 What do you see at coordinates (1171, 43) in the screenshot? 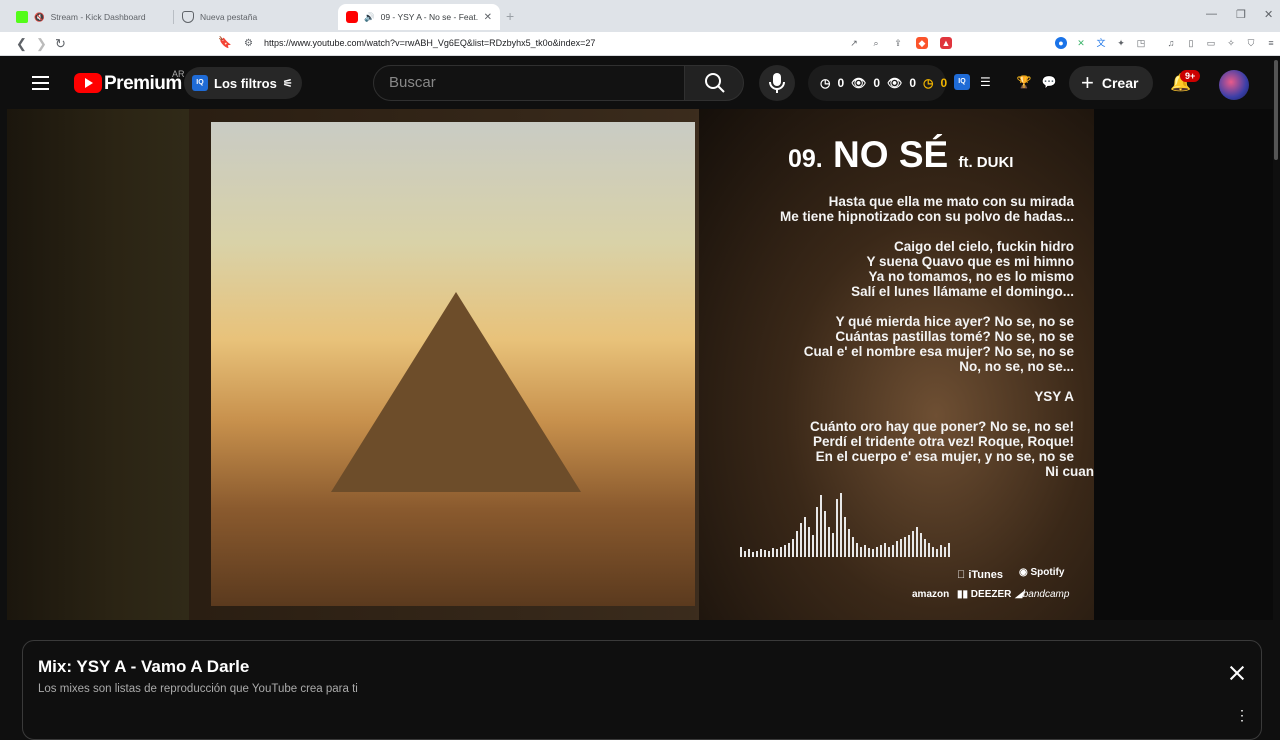
I see `music-icon: ♫` at bounding box center [1171, 43].